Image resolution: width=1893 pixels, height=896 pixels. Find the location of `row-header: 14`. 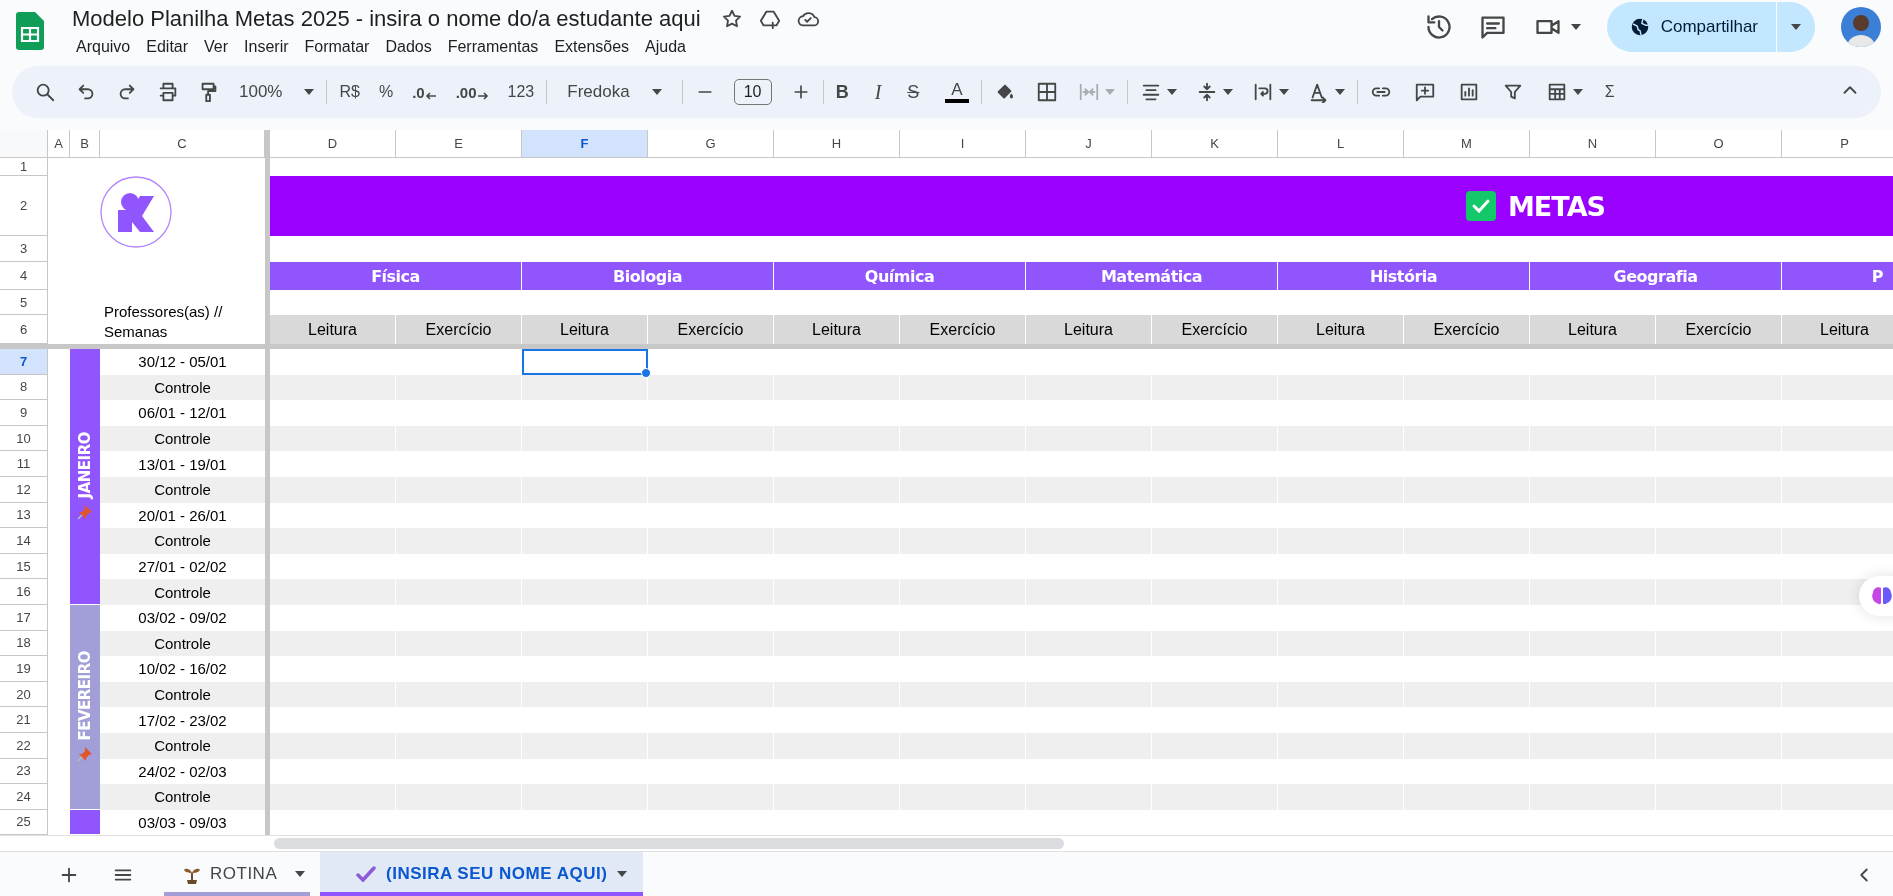

row-header: 14 is located at coordinates (24, 541).